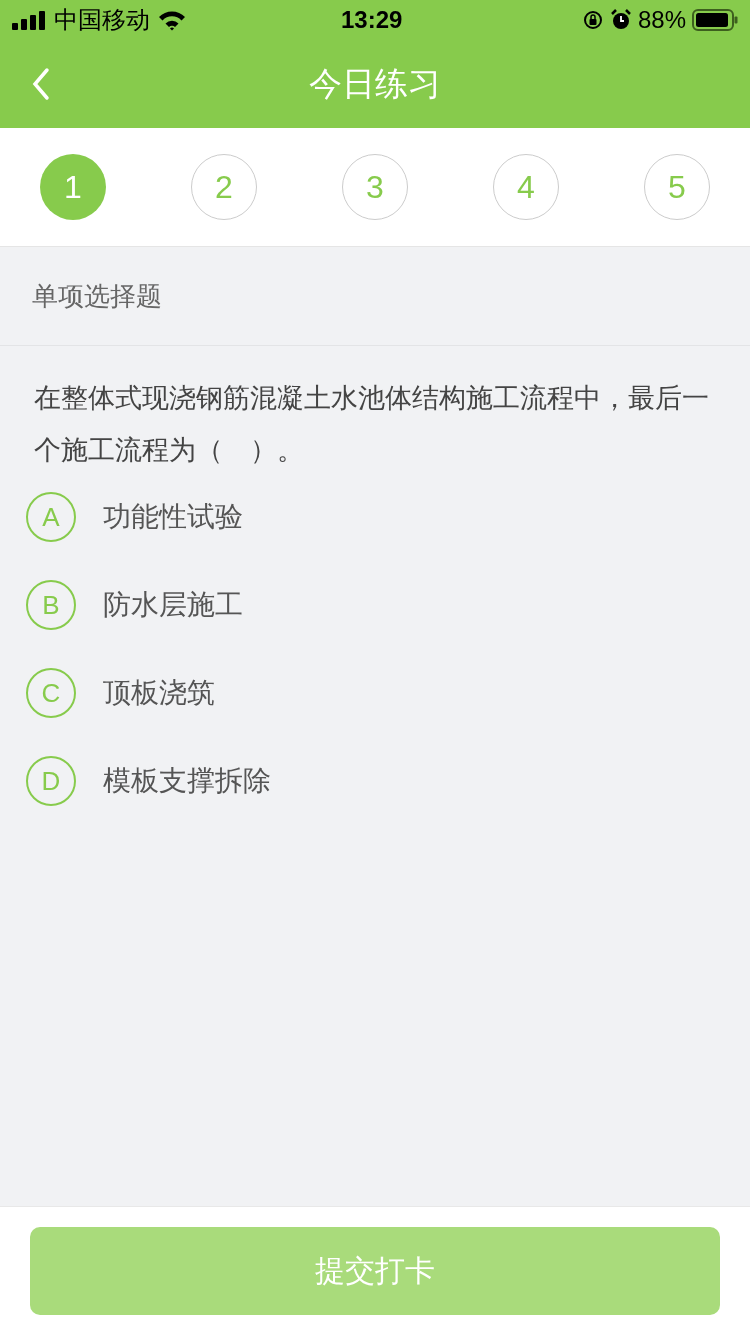 The image size is (750, 1334). I want to click on carrier-name: 中国移动, so click(102, 20).